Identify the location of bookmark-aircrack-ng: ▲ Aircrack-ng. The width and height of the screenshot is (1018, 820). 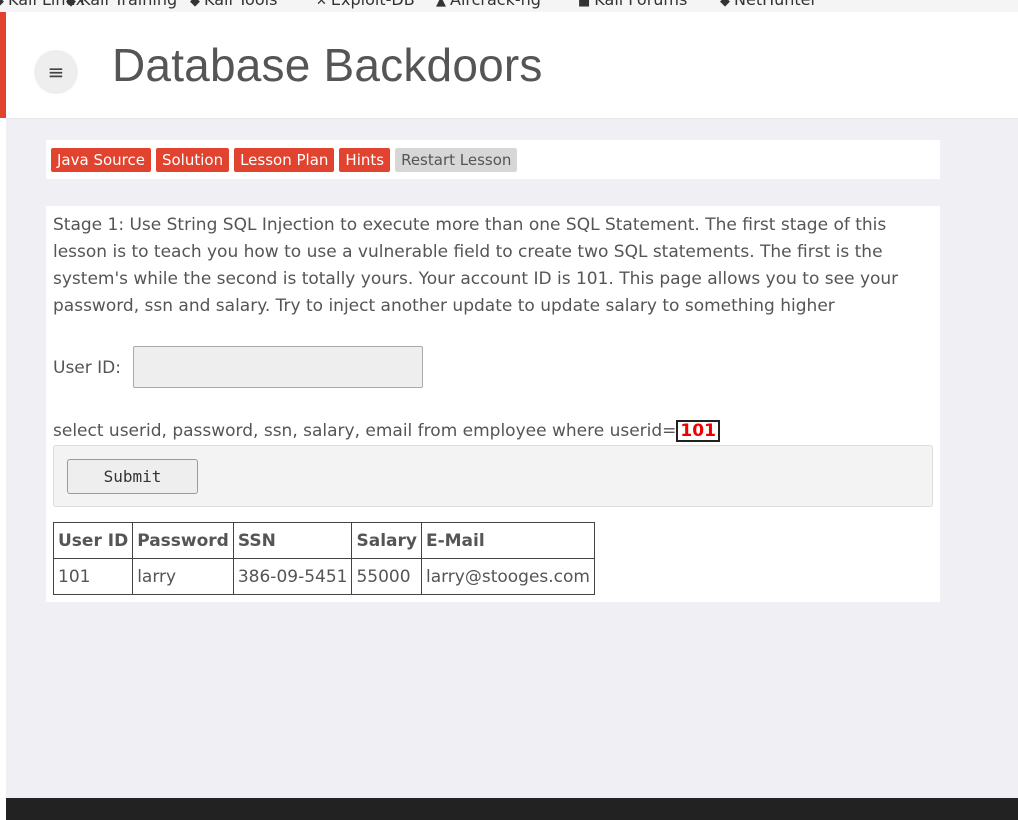
(488, 4).